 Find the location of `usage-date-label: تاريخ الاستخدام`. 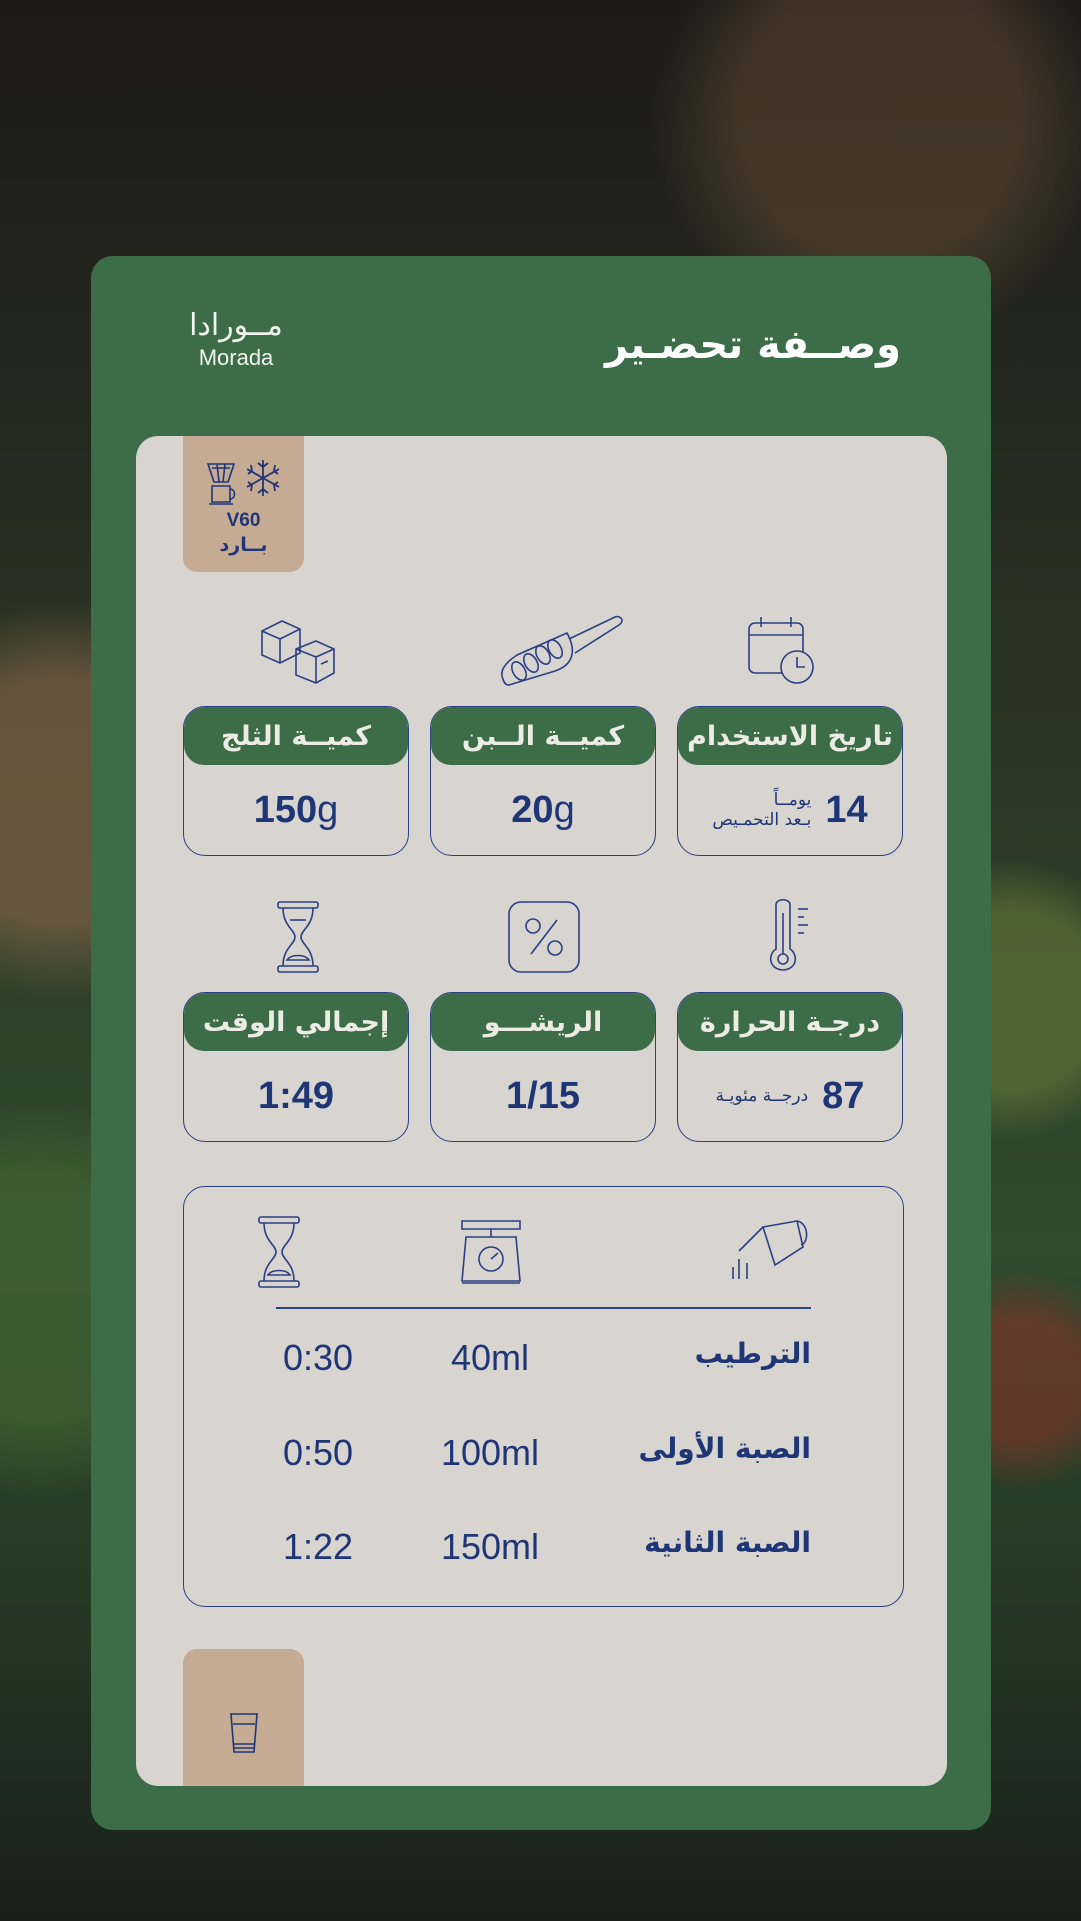

usage-date-label: تاريخ الاستخدام is located at coordinates (790, 736).